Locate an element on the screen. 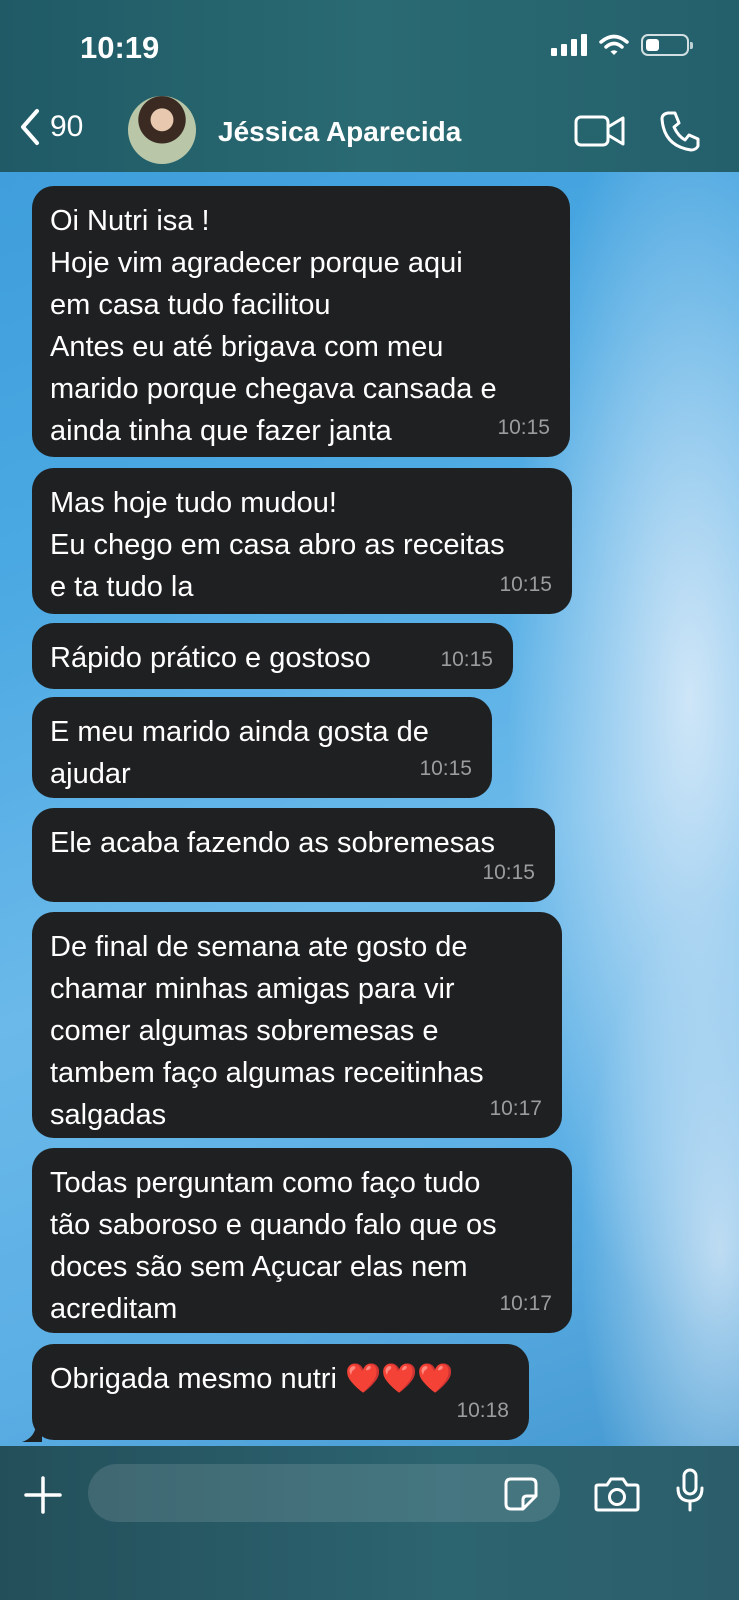 The width and height of the screenshot is (739, 1600). message-text: E meu marido ainda gosta de ajudar is located at coordinates (239, 753).